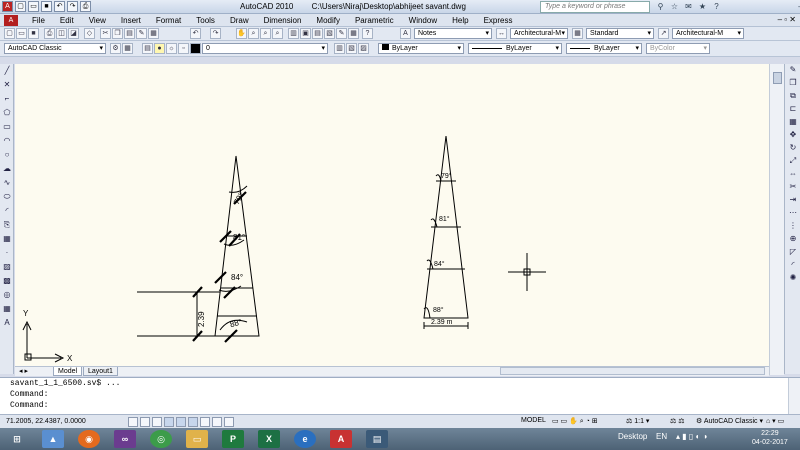 This screenshot has width=800, height=450. What do you see at coordinates (661, 436) in the screenshot?
I see `language-indicator: EN` at bounding box center [661, 436].